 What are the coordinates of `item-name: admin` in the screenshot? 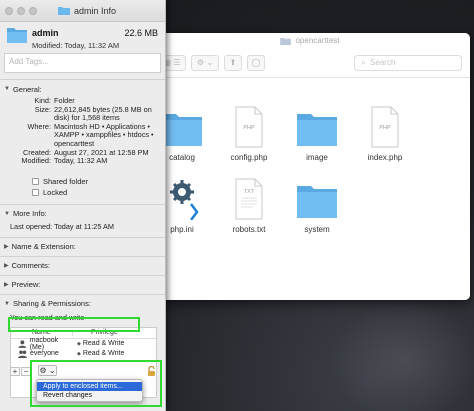 It's located at (45, 33).